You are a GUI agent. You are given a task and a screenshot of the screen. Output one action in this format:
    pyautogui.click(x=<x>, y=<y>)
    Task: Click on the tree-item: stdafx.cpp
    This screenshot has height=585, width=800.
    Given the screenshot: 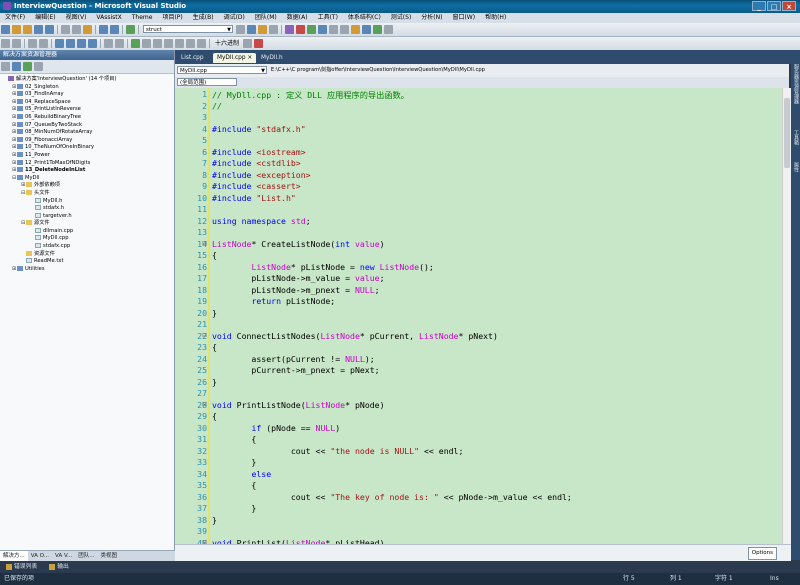 What is the action you would take?
    pyautogui.click(x=87, y=247)
    